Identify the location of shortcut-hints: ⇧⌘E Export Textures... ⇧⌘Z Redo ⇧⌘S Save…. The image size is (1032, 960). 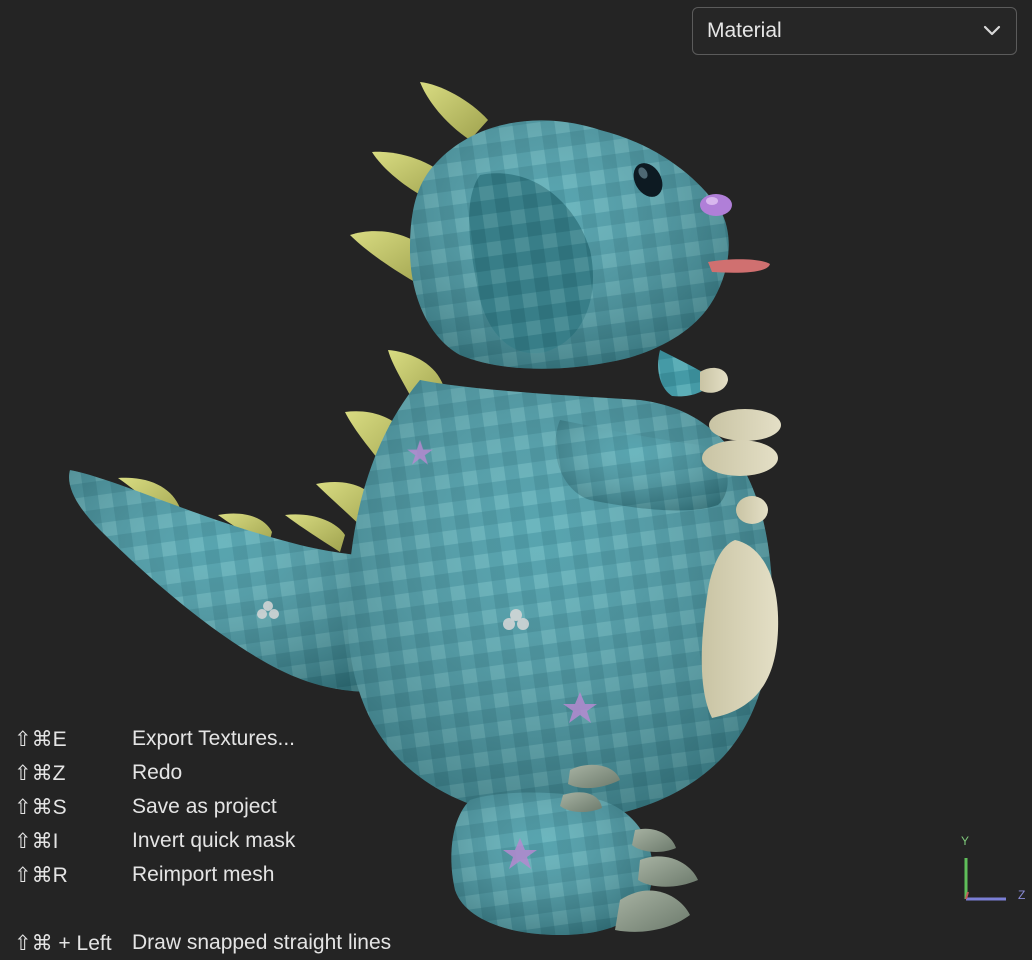
(215, 841).